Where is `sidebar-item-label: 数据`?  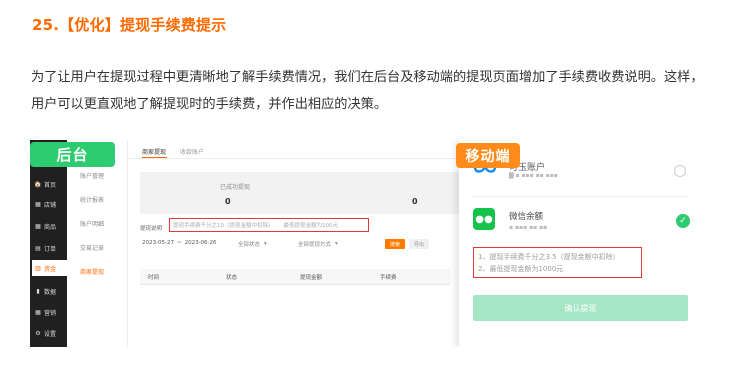
sidebar-item-label: 数据 is located at coordinates (50, 292).